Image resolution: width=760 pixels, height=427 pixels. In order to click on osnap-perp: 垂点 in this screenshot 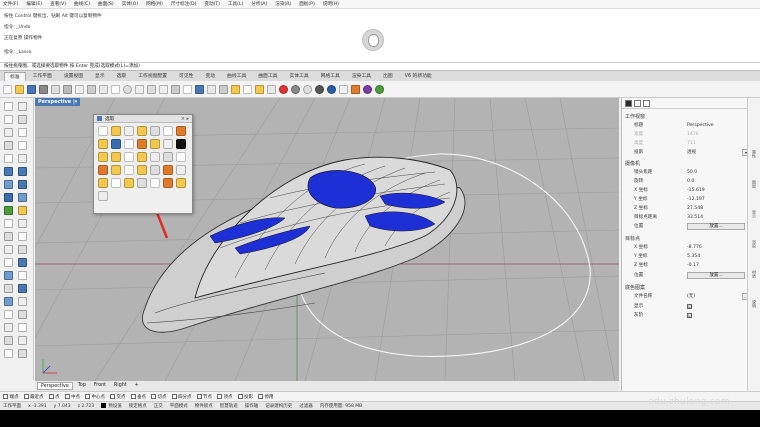, I will do `click(138, 397)`.